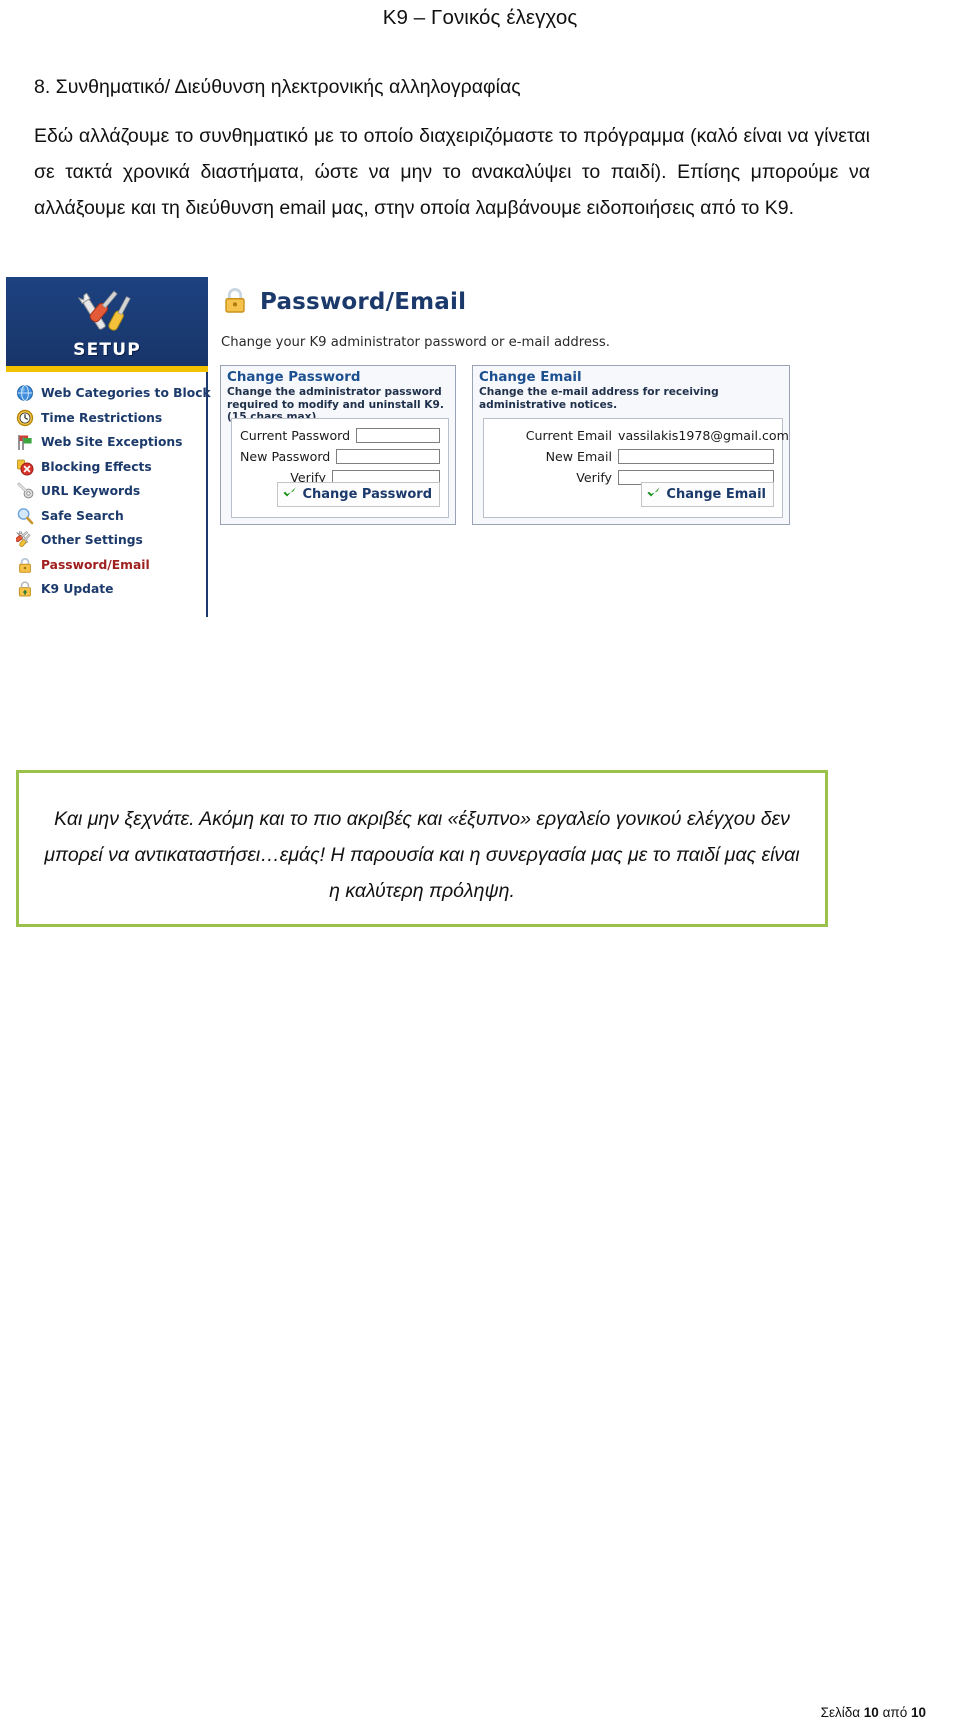 The height and width of the screenshot is (1734, 960). What do you see at coordinates (294, 377) in the screenshot?
I see `change-password-title: Change Password` at bounding box center [294, 377].